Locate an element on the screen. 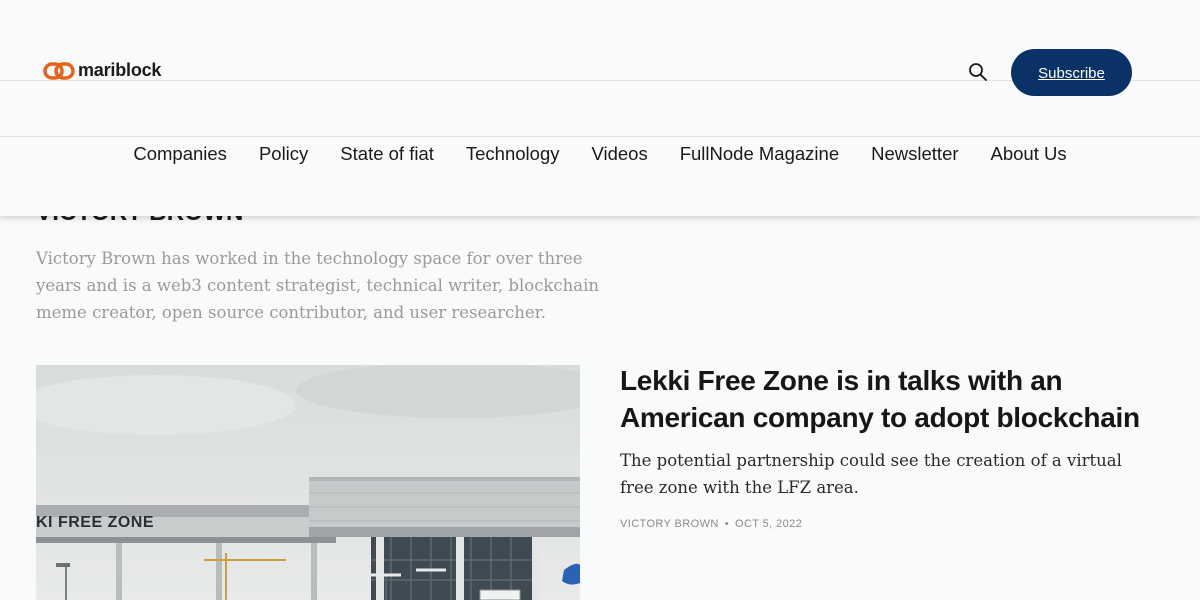  nav-item-fullnode-magazine: FullNode Magazine is located at coordinates (759, 154).